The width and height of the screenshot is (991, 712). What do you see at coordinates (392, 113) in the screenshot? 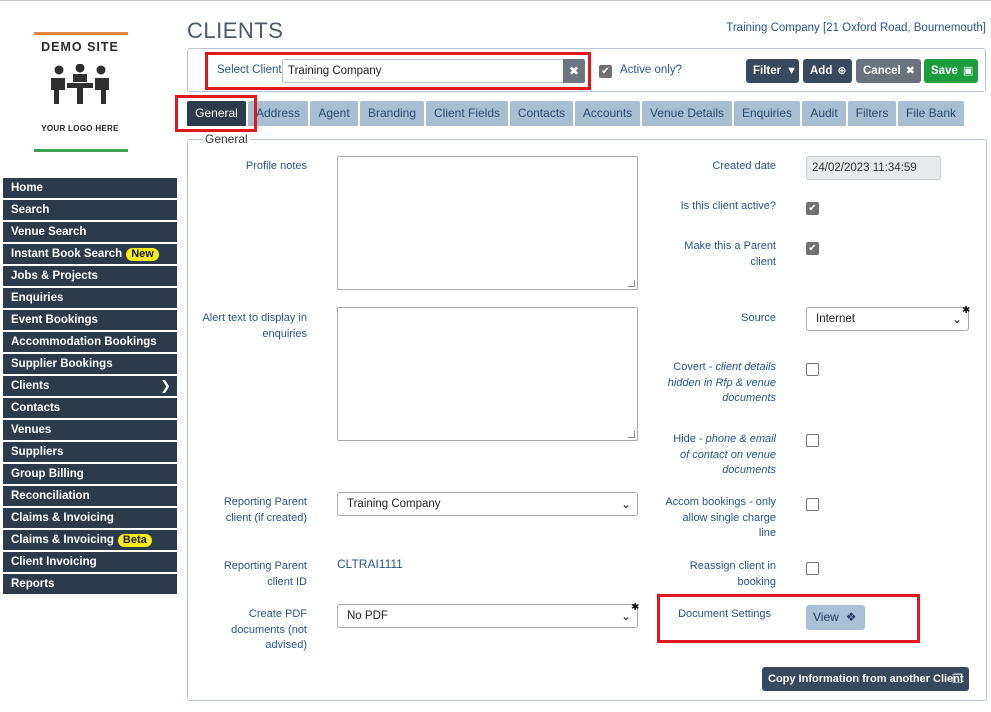
I see `tab-branding: Branding` at bounding box center [392, 113].